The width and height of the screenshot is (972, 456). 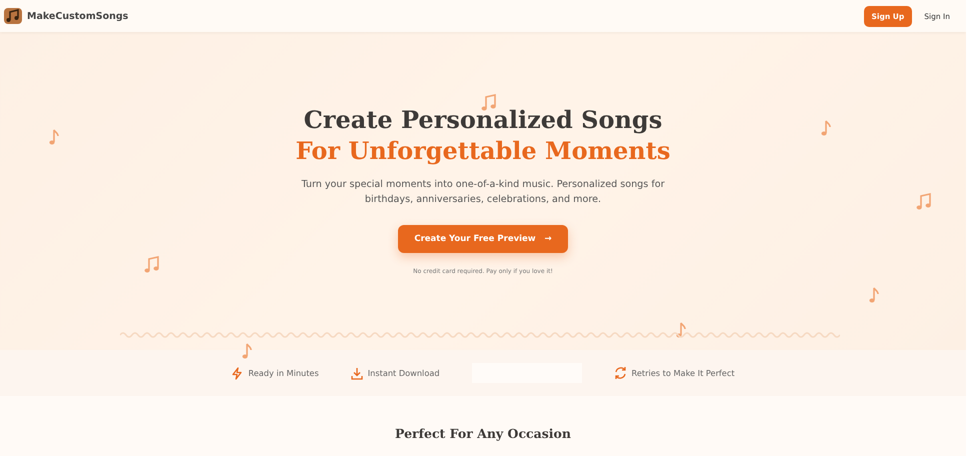 I want to click on refresh-icon, so click(x=620, y=373).